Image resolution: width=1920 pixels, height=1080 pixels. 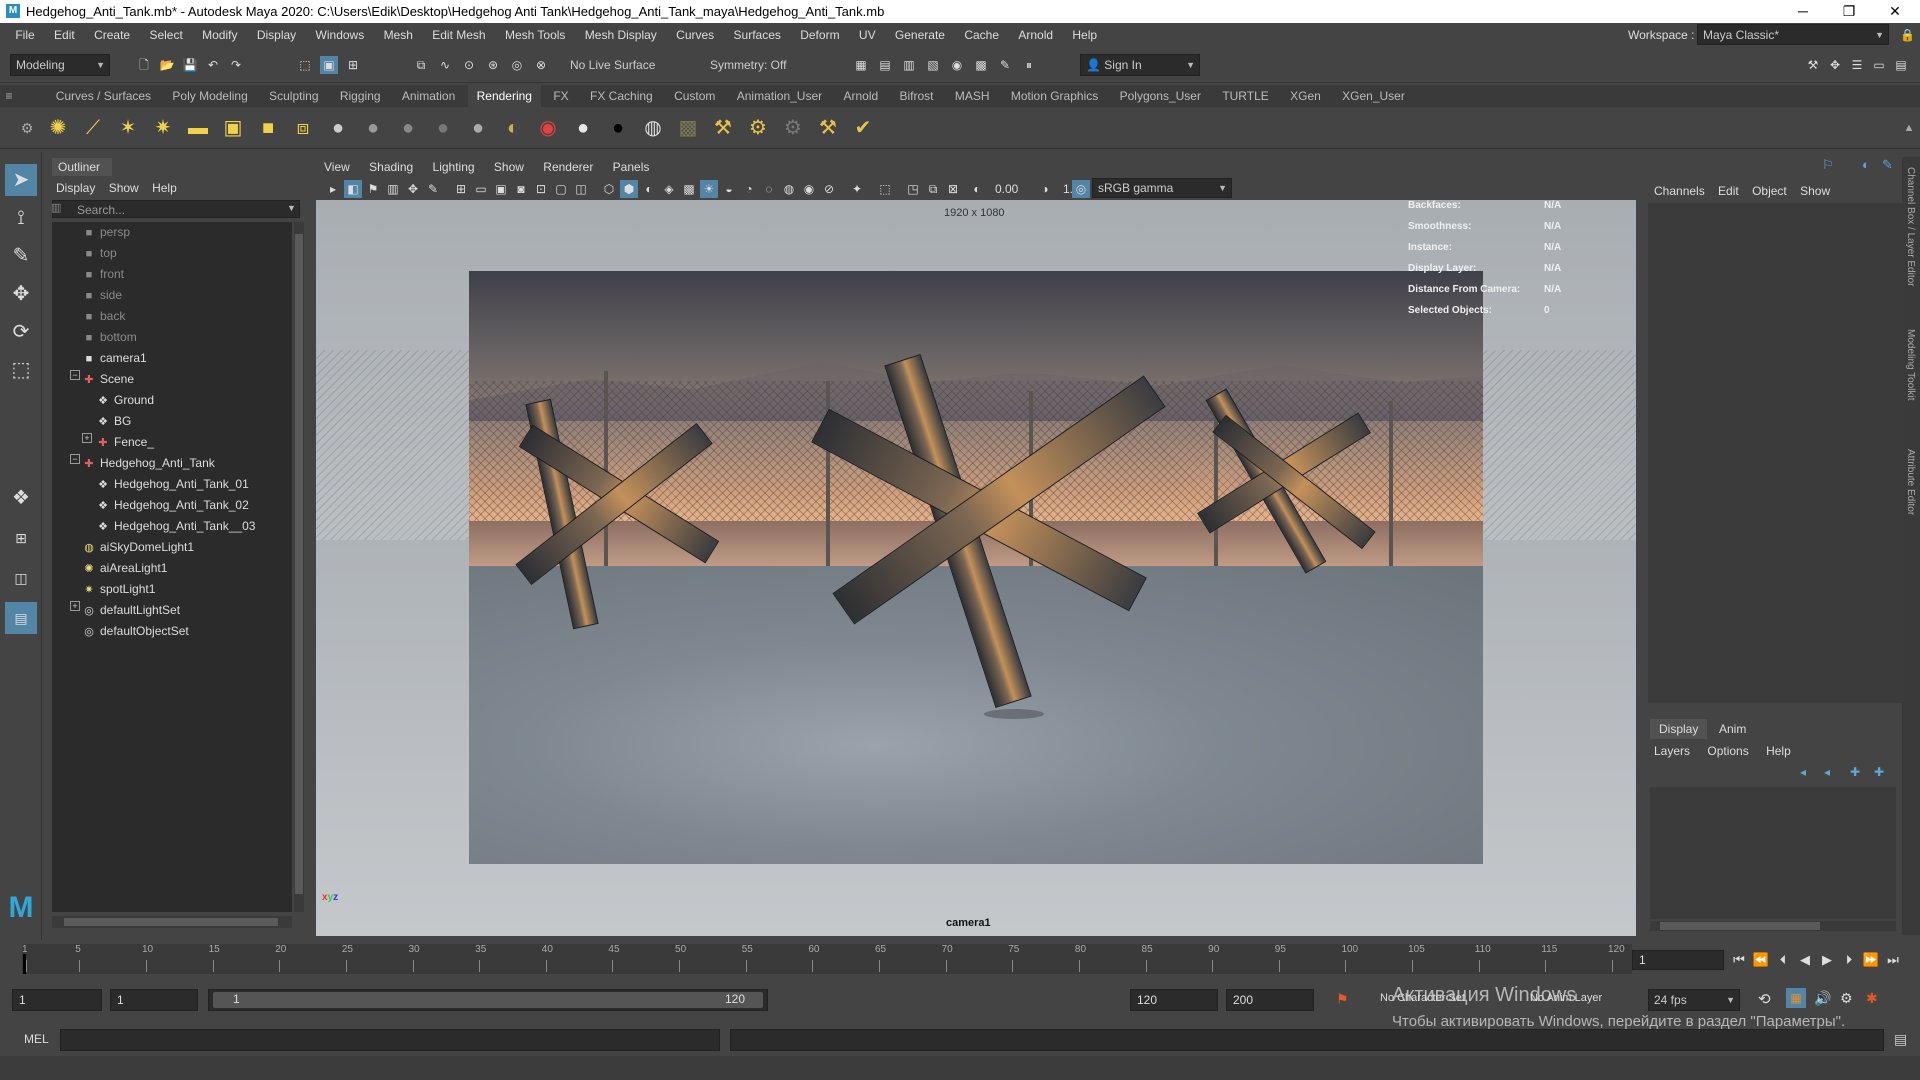 I want to click on image-plane-icon: ▥, so click(x=393, y=189).